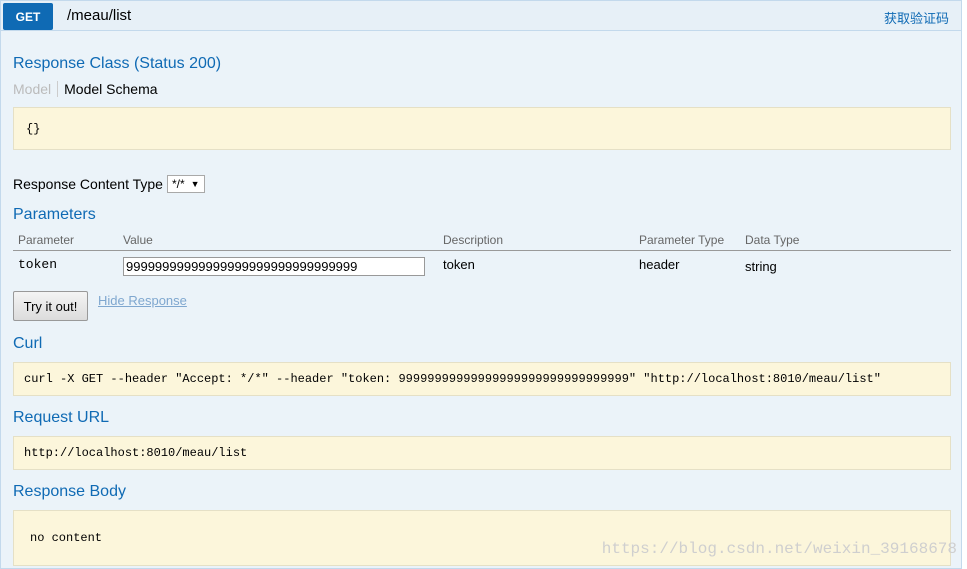 This screenshot has width=967, height=569. I want to click on model-tabs: Model Model Schema, so click(85, 89).